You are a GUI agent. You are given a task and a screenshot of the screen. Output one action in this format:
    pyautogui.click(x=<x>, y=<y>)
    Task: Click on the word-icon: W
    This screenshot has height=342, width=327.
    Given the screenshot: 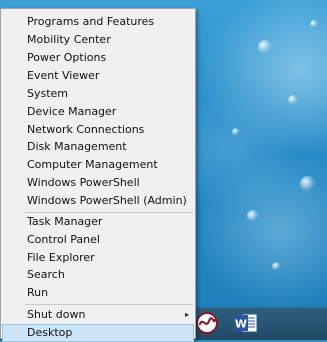 What is the action you would take?
    pyautogui.click(x=246, y=323)
    